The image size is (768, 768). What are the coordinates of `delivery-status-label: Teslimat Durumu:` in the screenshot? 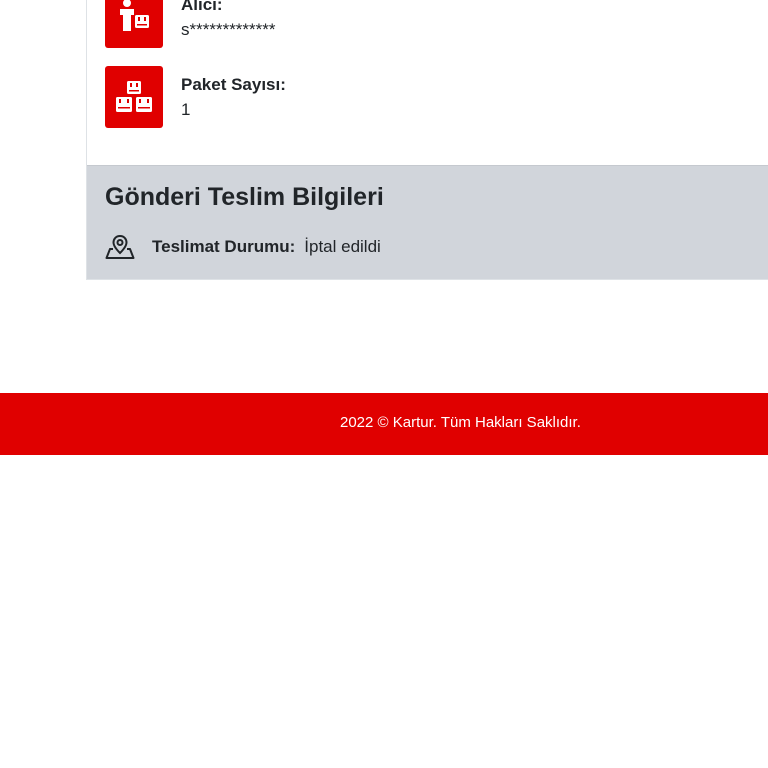 It's located at (224, 246).